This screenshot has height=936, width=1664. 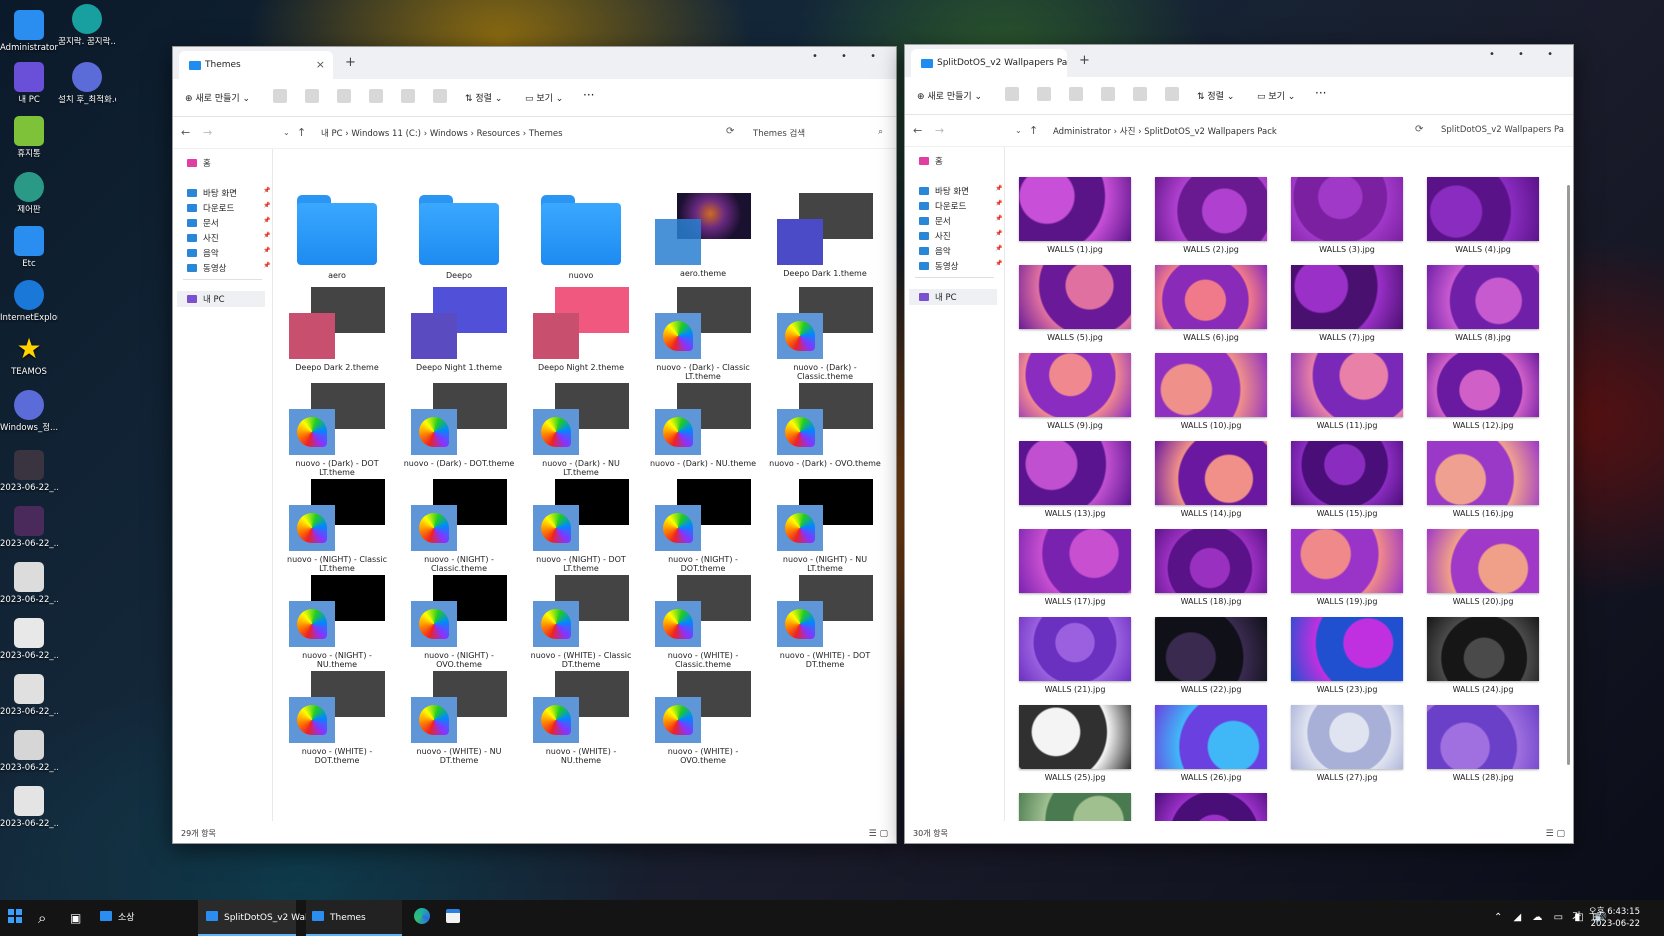 What do you see at coordinates (581, 236) in the screenshot?
I see `folder-item: nuovo` at bounding box center [581, 236].